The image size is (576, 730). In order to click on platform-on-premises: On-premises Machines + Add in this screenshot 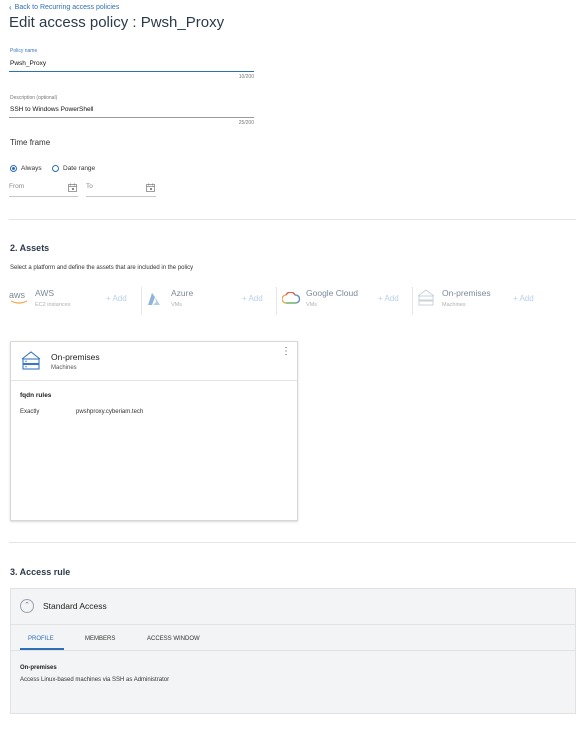, I will do `click(491, 301)`.